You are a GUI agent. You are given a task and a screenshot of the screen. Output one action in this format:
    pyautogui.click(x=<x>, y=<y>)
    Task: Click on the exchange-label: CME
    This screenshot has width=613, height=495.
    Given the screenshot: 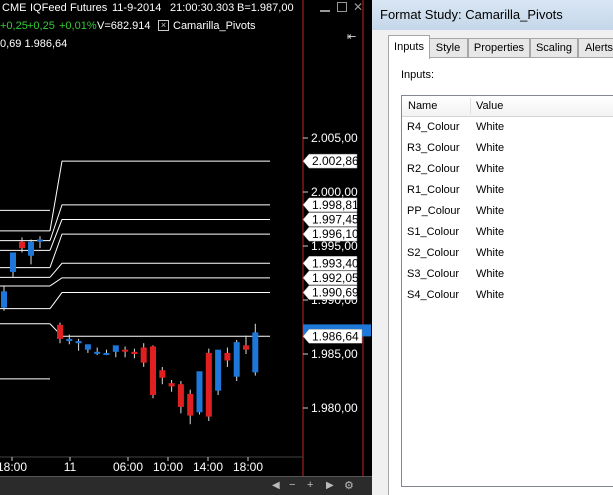 What is the action you would take?
    pyautogui.click(x=14, y=8)
    